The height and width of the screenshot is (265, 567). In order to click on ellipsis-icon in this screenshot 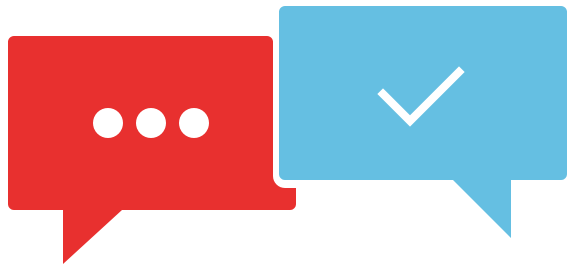, I will do `click(151, 123)`.